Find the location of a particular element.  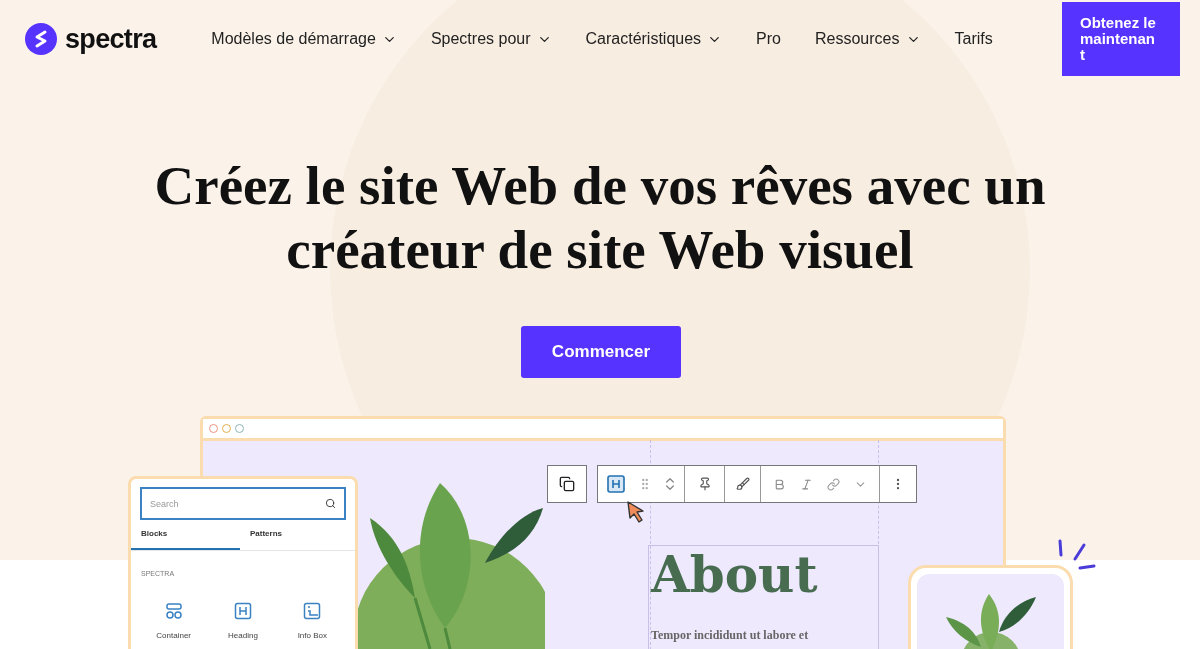

nav-link: Modèles de démarrage is located at coordinates (304, 39).